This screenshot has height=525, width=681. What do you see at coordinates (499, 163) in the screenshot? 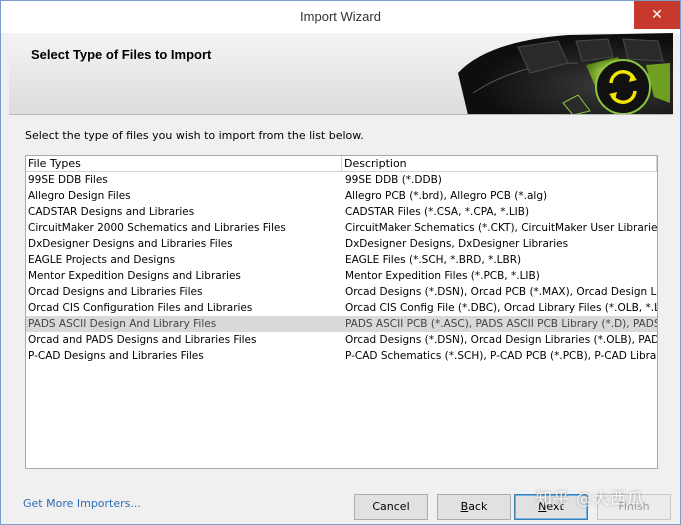
I see `column-header-description: Description` at bounding box center [499, 163].